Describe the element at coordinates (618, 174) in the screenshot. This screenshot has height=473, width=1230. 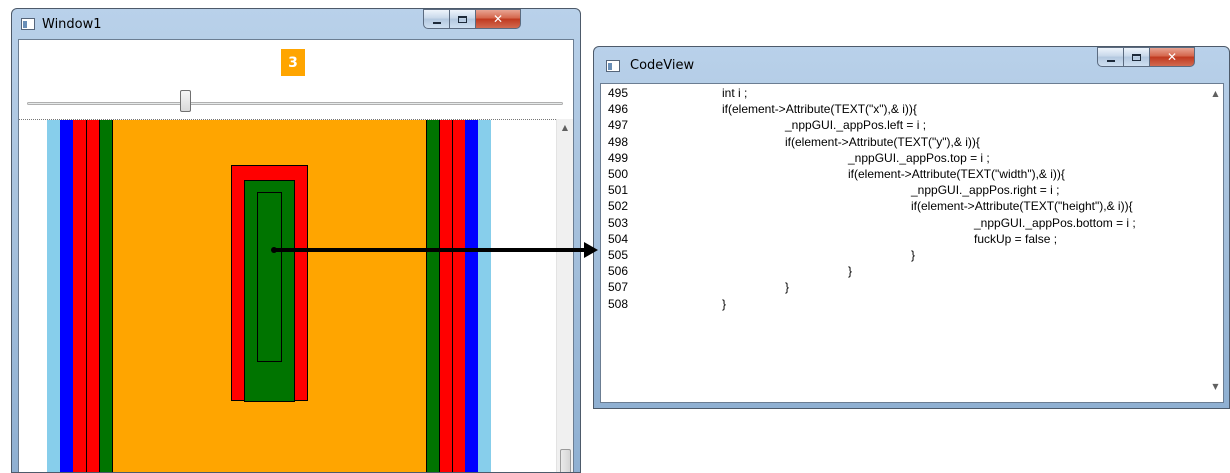
I see `line-number: 500` at that location.